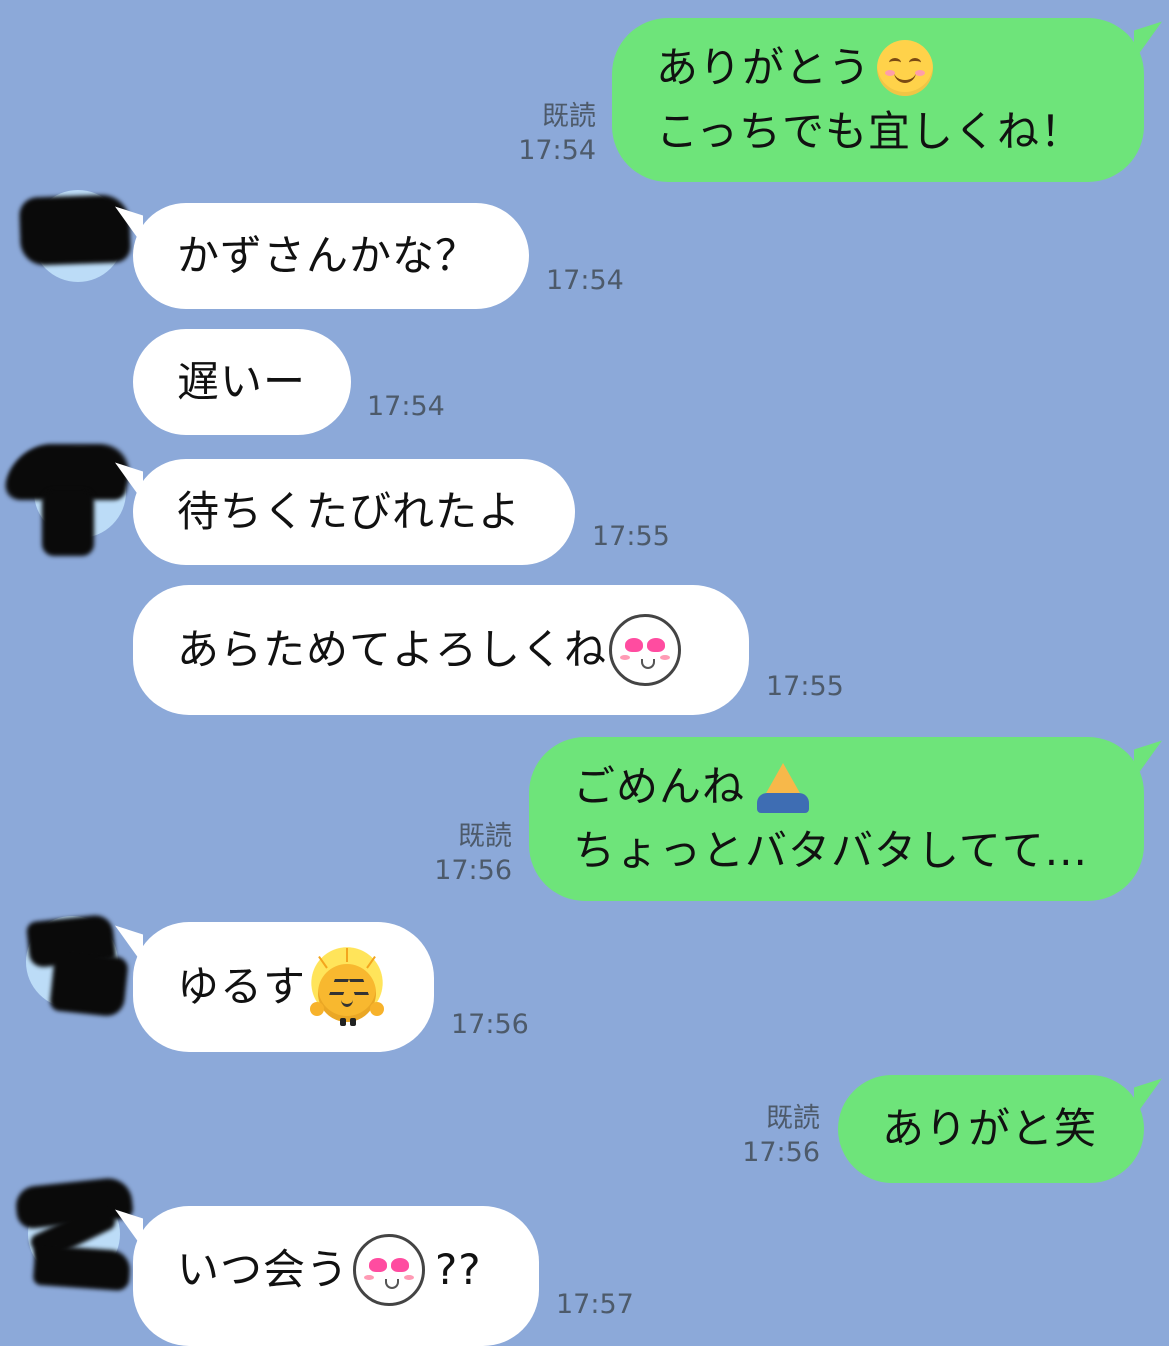 This screenshot has height=1346, width=1169. Describe the element at coordinates (347, 987) in the screenshot. I see `shine-icon` at that location.